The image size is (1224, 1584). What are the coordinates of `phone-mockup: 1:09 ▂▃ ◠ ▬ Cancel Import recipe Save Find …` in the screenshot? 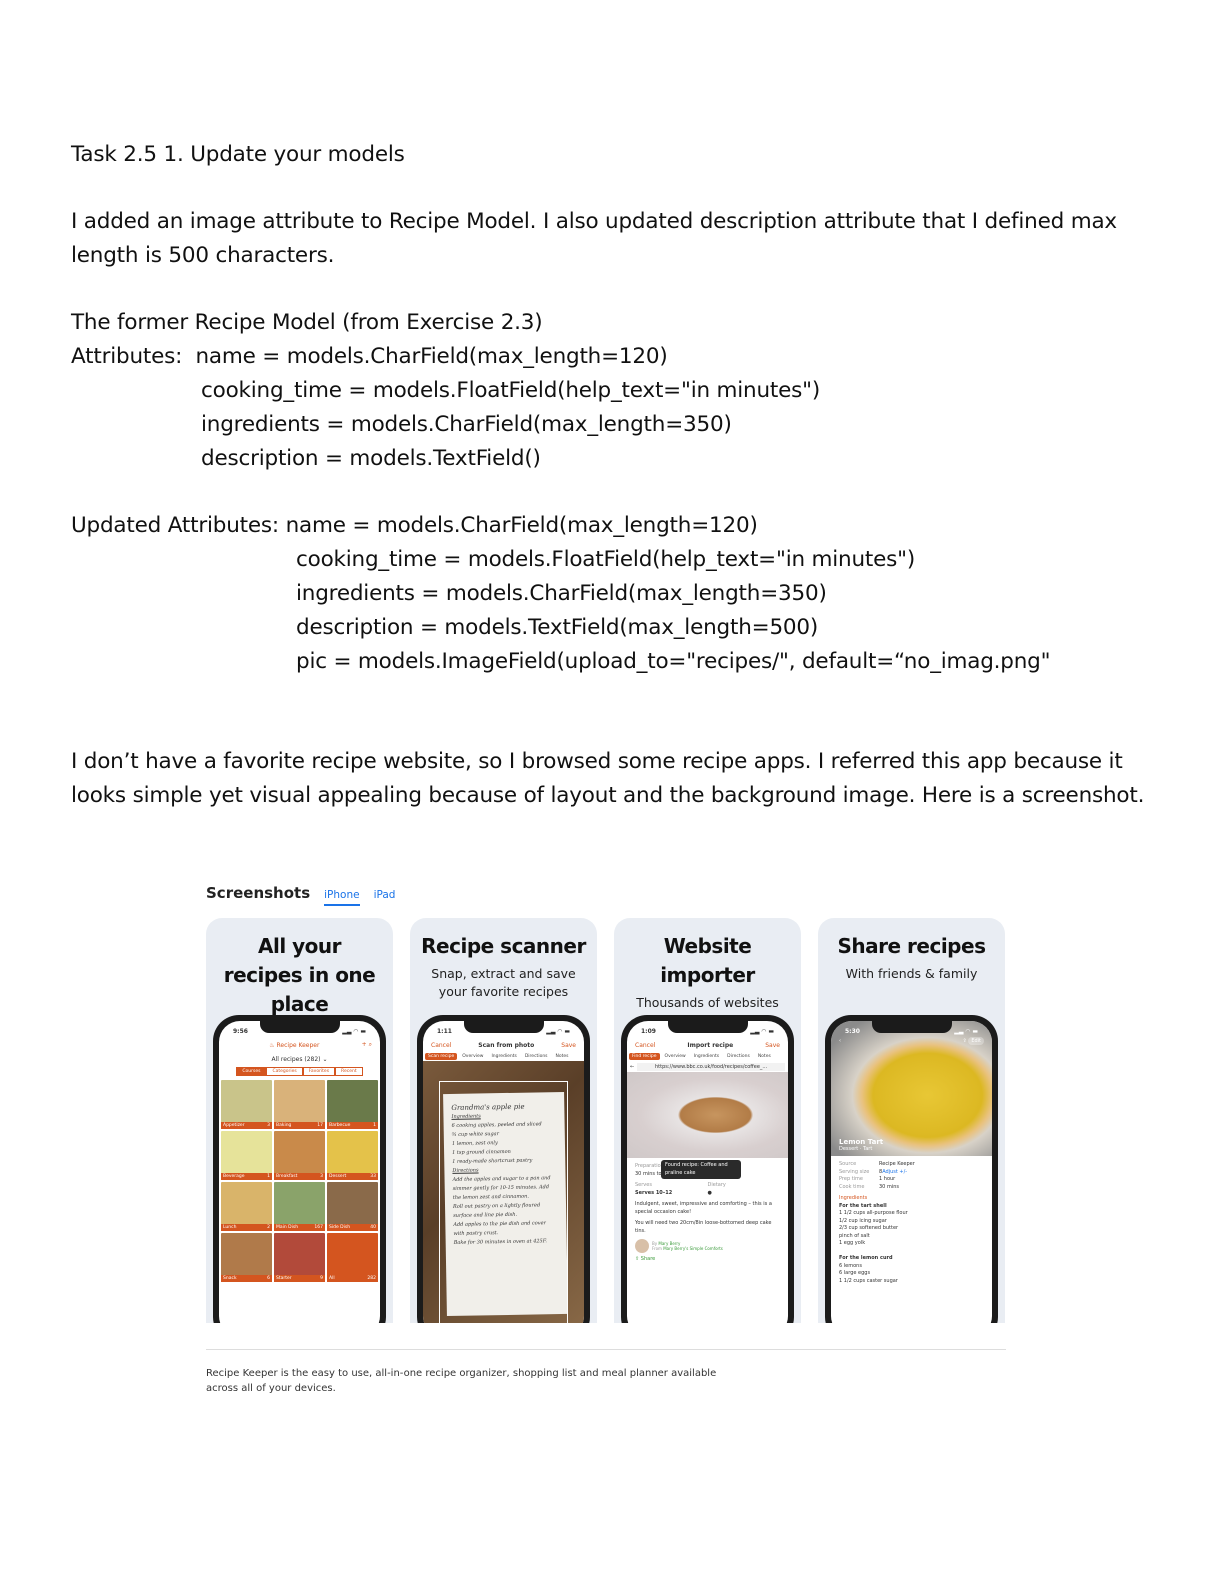 It's located at (707, 1169).